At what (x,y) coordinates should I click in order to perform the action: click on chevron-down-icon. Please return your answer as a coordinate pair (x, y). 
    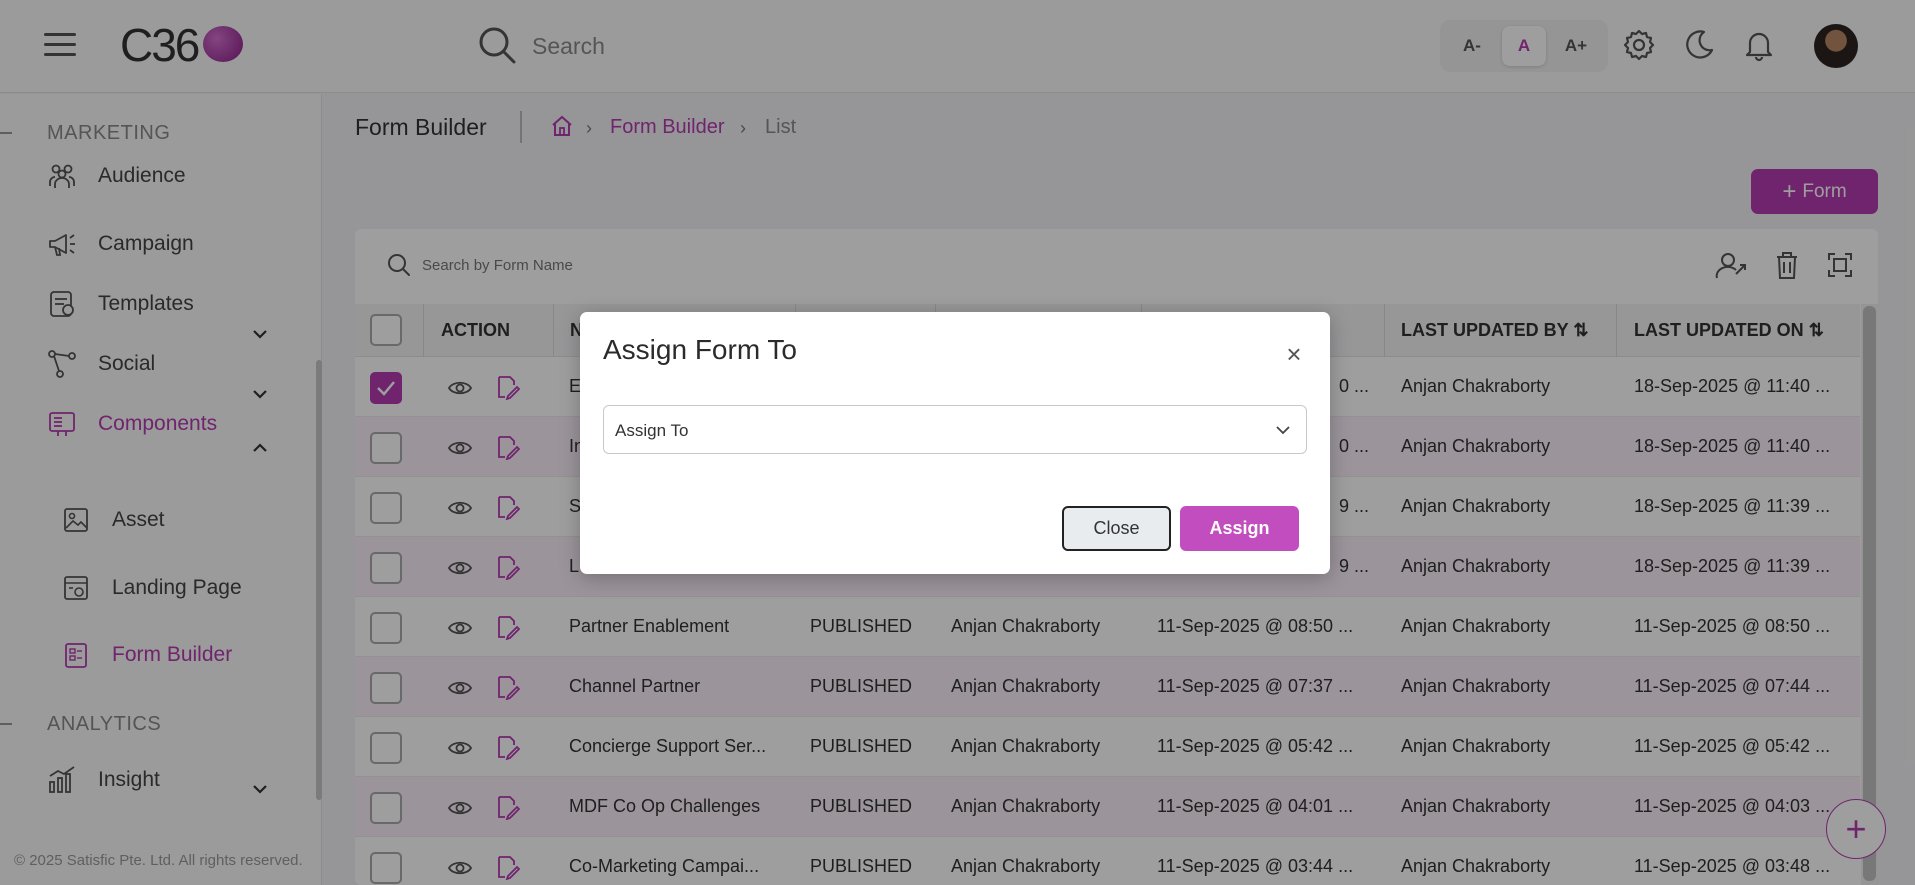
    Looking at the image, I should click on (1283, 430).